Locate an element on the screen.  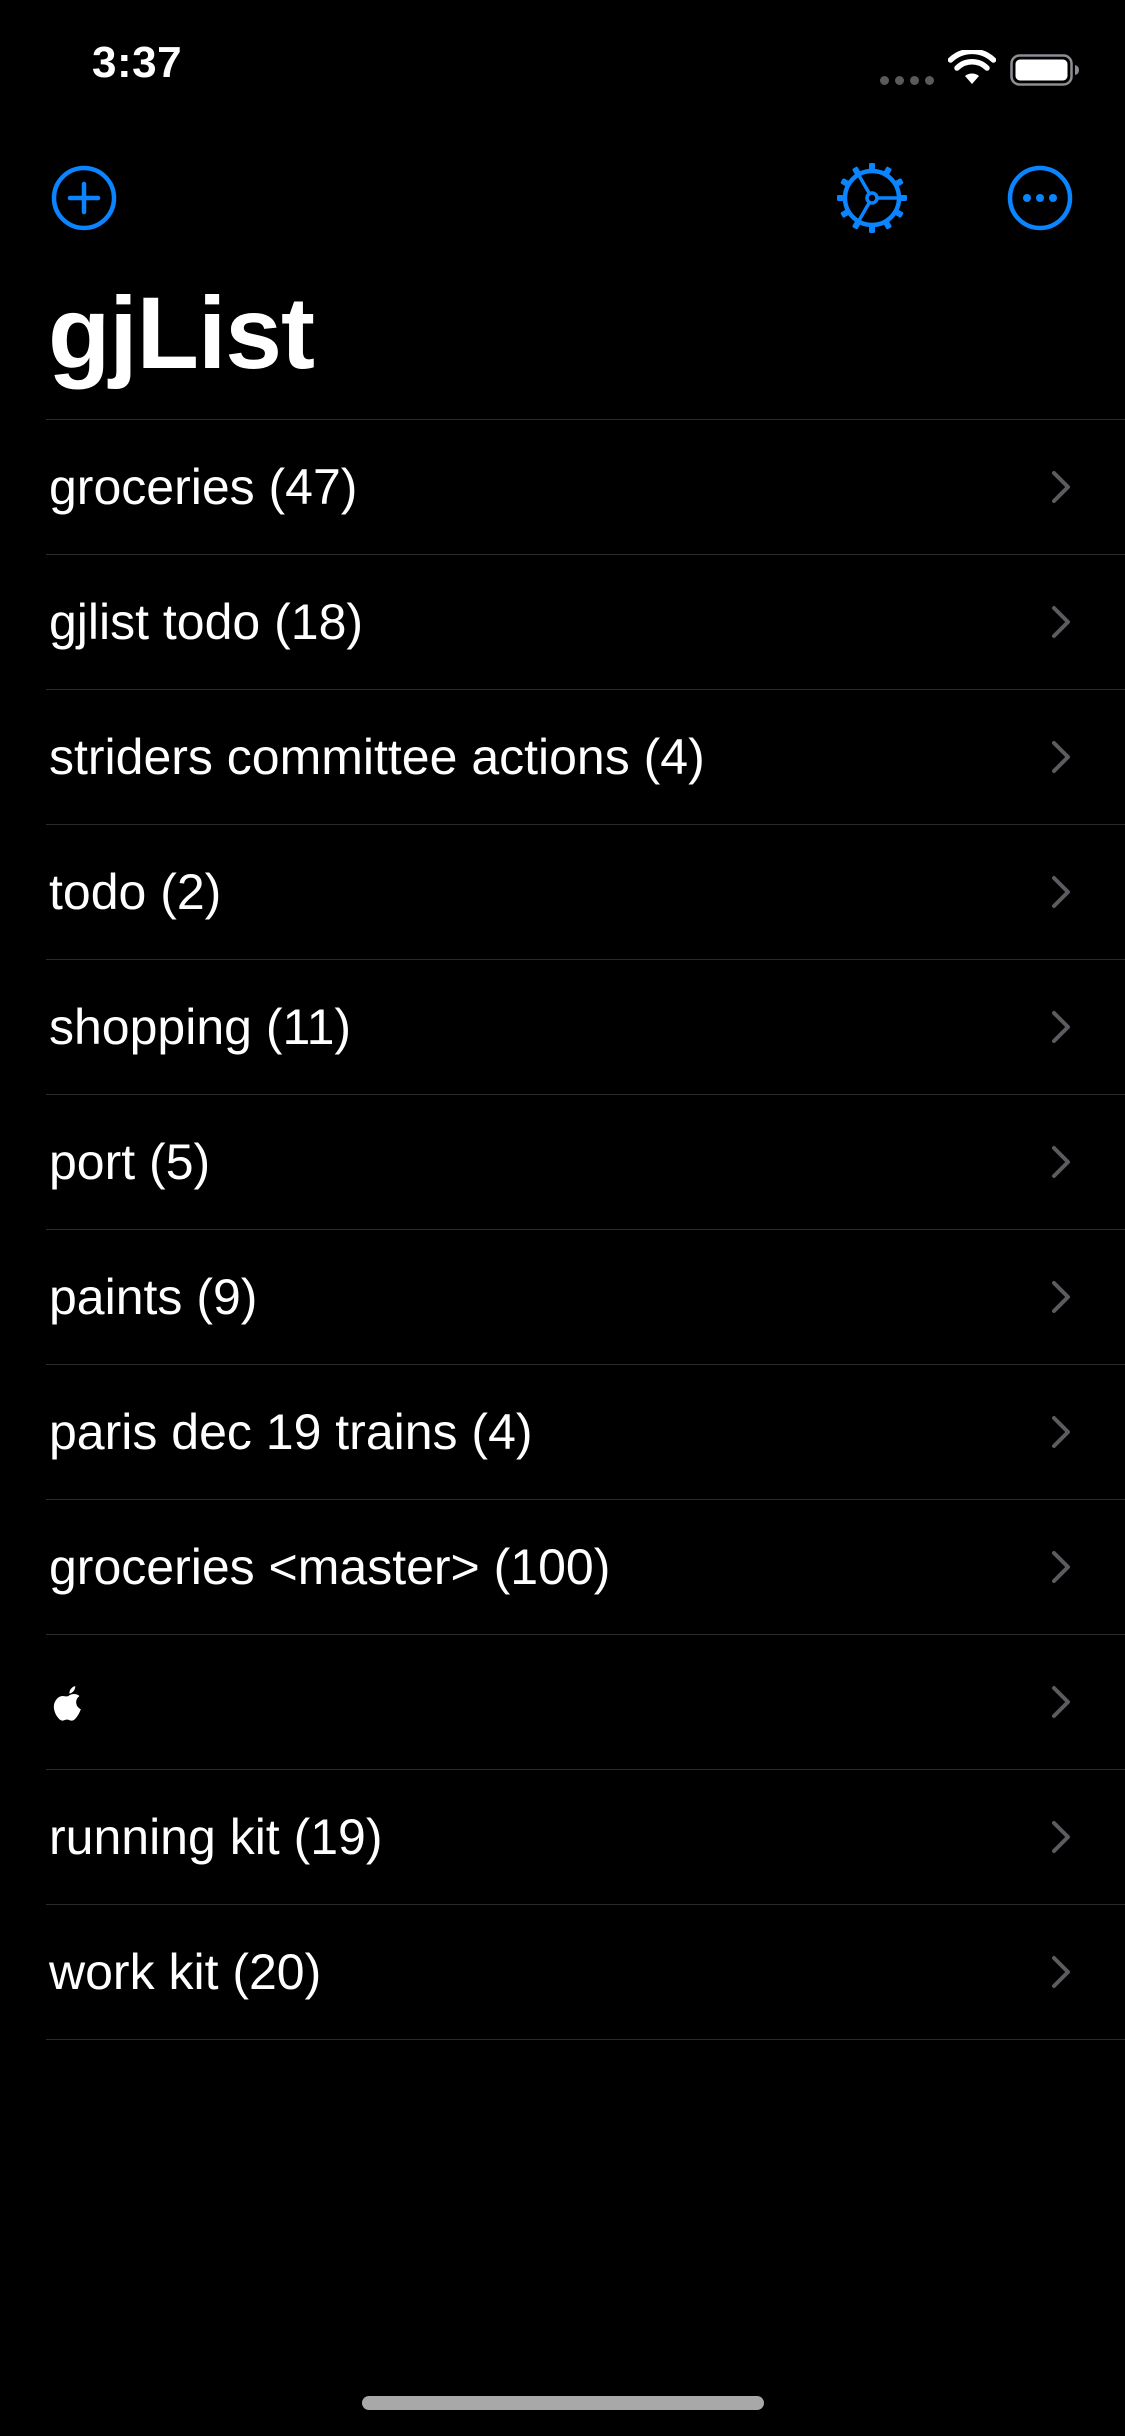
list-item: groceries <master> (100) is located at coordinates (585, 1566).